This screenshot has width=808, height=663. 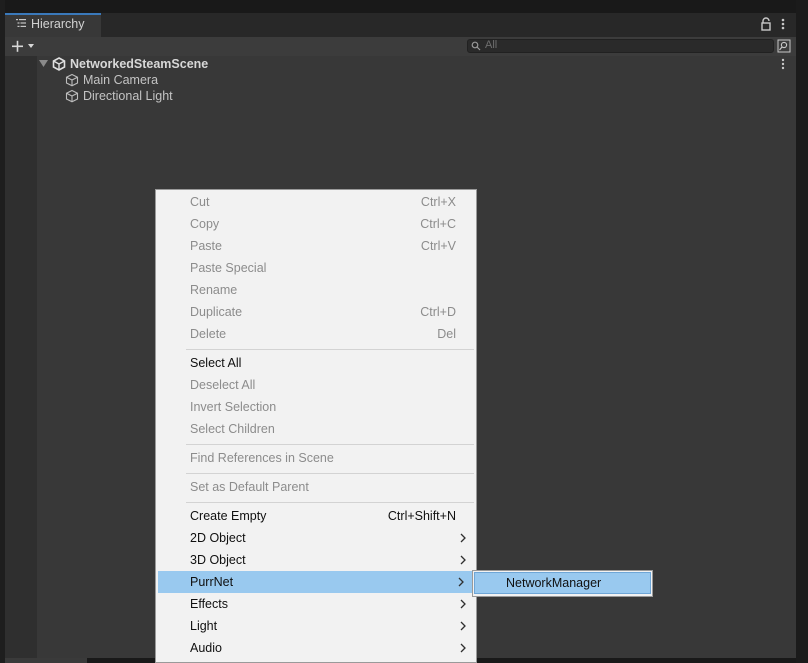 I want to click on menu-item-label: PurrNet, so click(x=212, y=582).